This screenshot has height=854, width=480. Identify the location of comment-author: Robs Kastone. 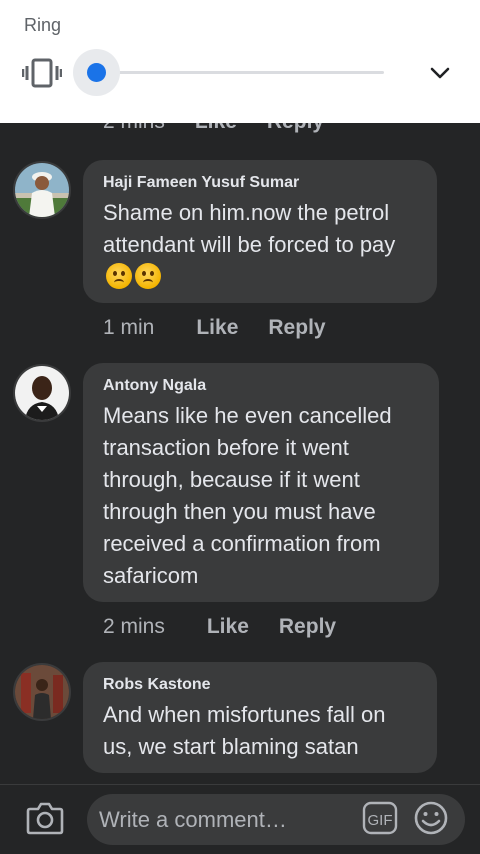
(260, 685).